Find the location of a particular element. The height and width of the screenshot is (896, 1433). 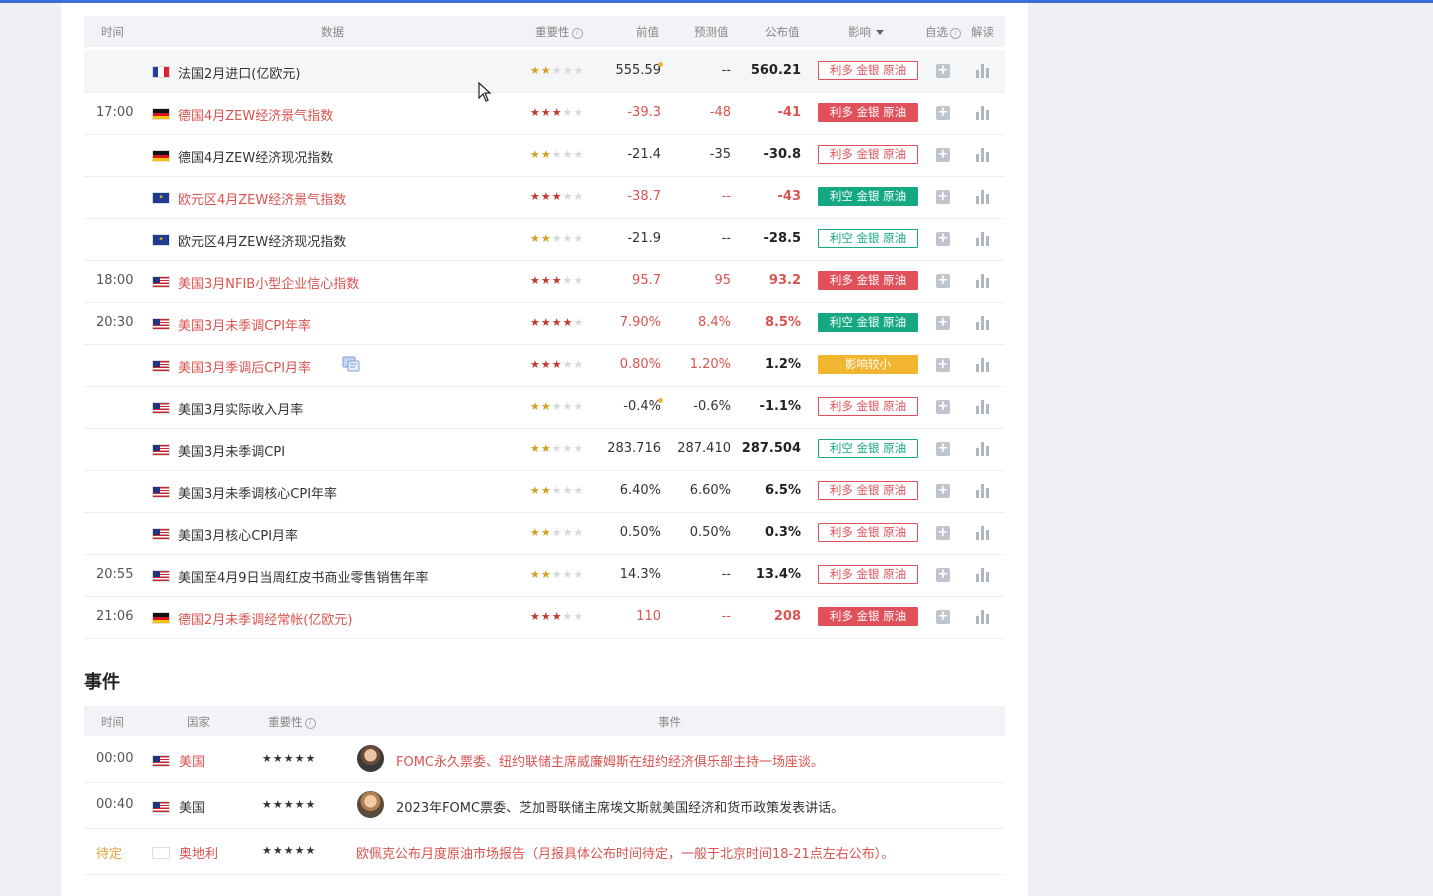

actual-value: 8.5% is located at coordinates (782, 322).